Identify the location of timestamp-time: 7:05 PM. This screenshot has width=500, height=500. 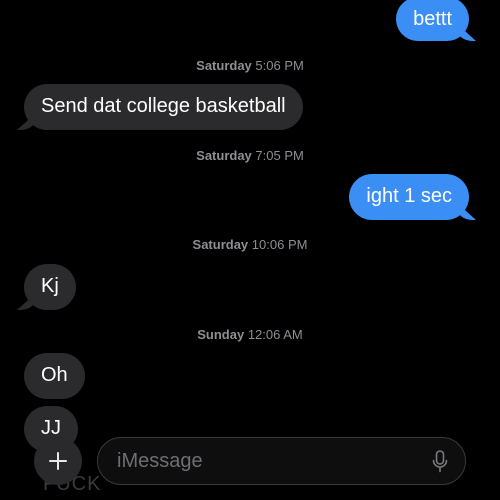
(279, 155).